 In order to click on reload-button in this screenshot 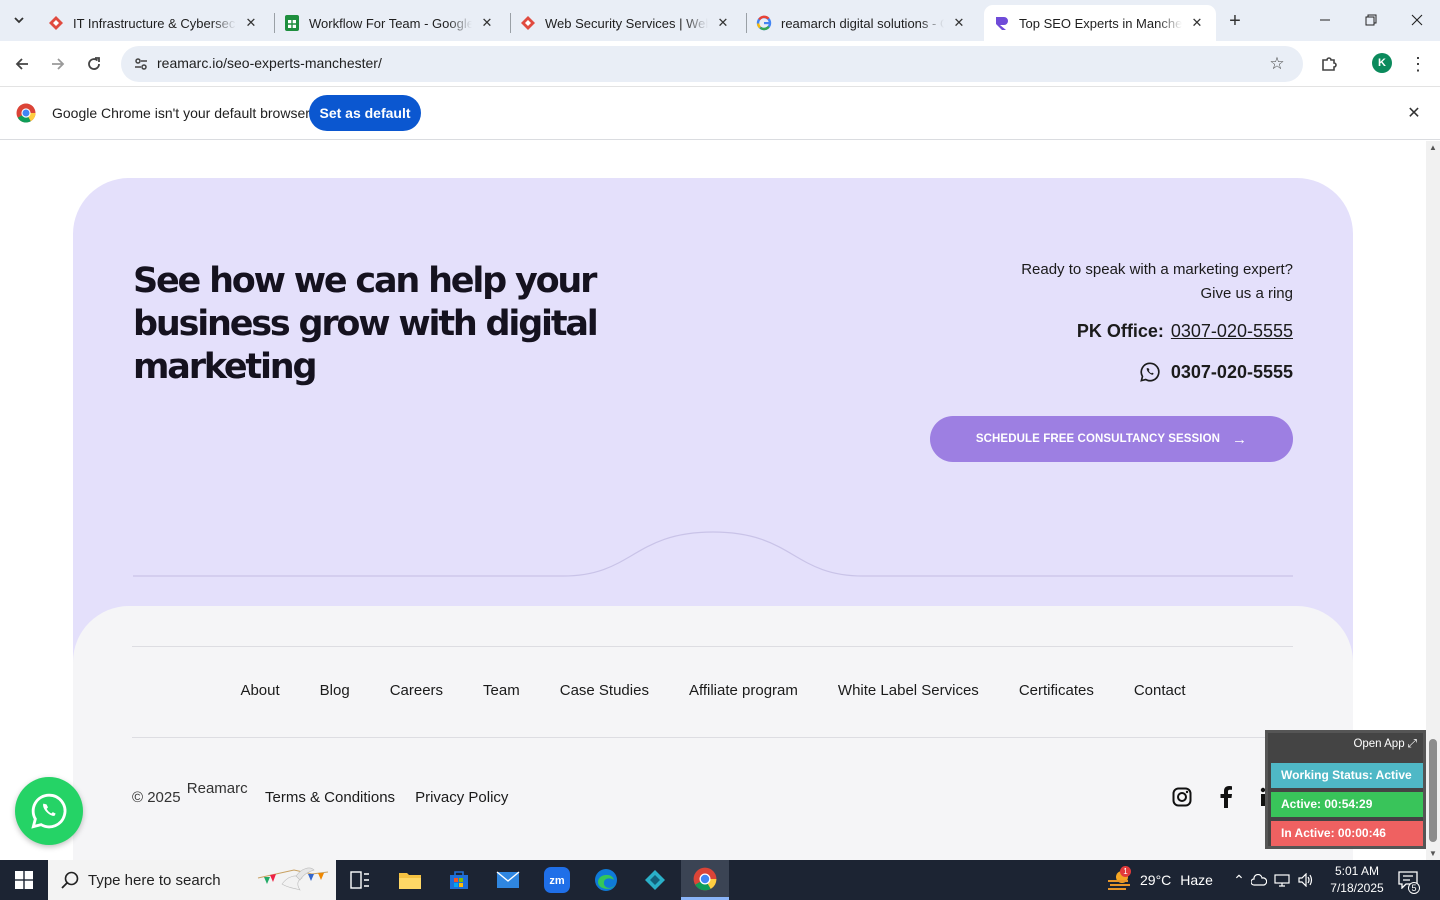, I will do `click(94, 64)`.